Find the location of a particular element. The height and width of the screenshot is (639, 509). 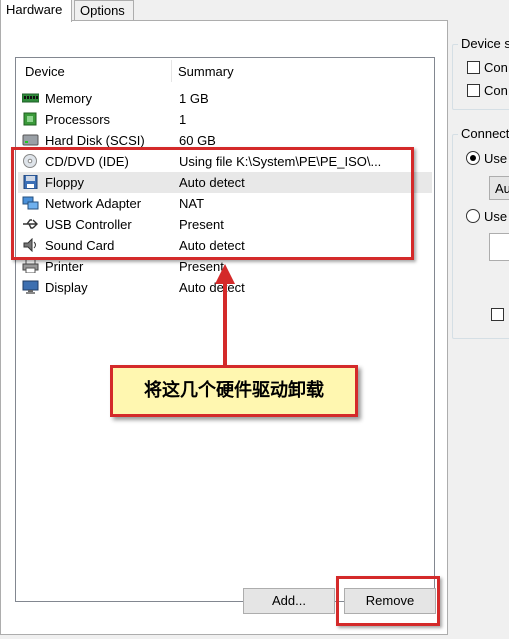

device-summary: 1 GB is located at coordinates (194, 98).